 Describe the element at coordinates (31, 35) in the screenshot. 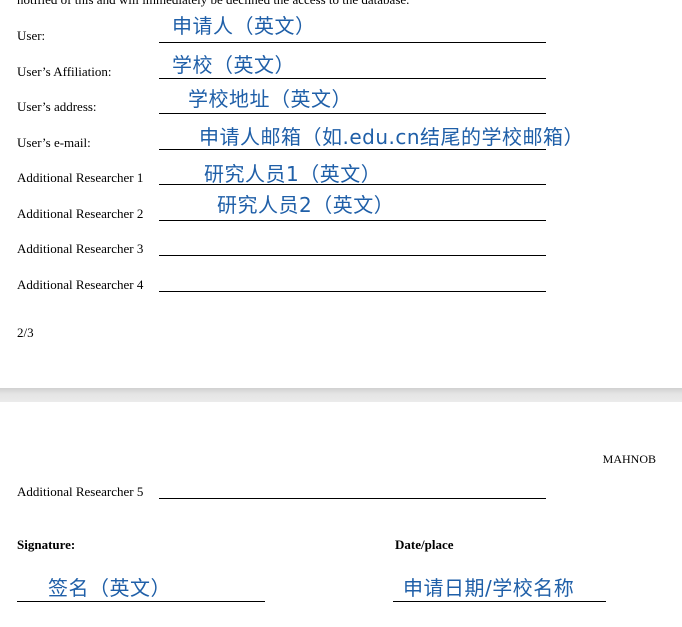

I see `field-label-user: User:` at that location.